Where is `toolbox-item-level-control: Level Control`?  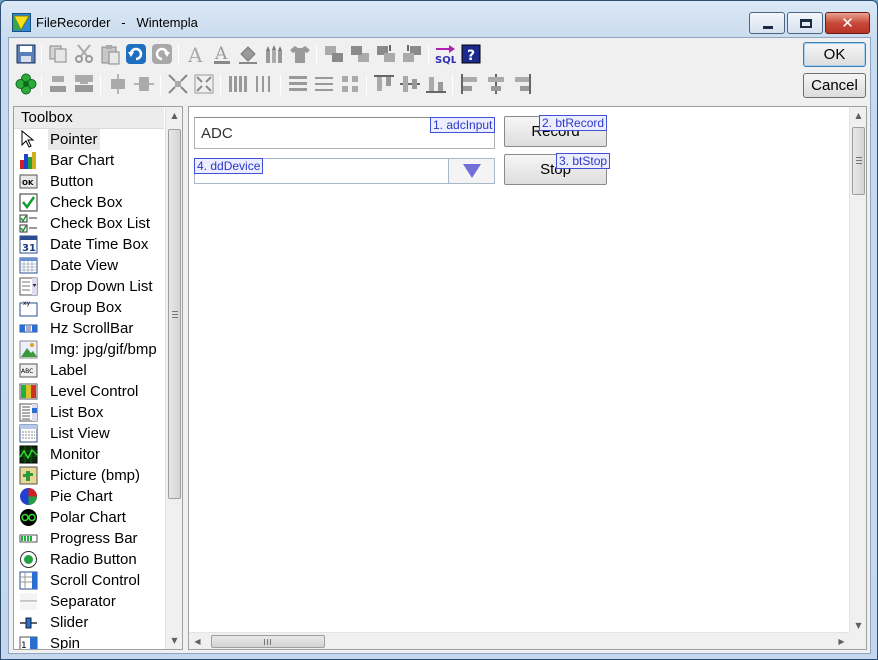
toolbox-item-level-control: Level Control is located at coordinates (90, 391).